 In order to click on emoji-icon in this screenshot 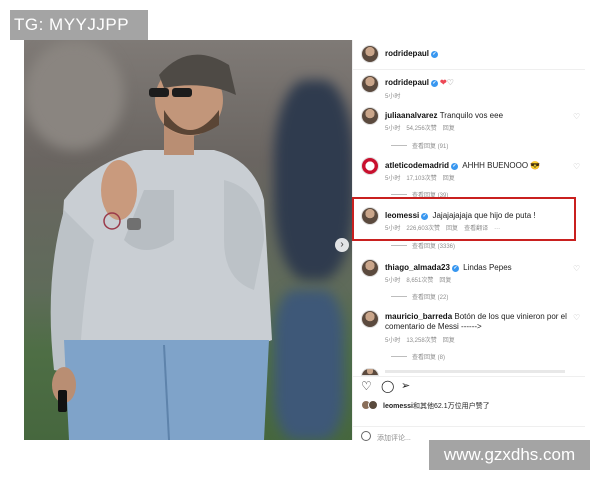, I will do `click(366, 436)`.